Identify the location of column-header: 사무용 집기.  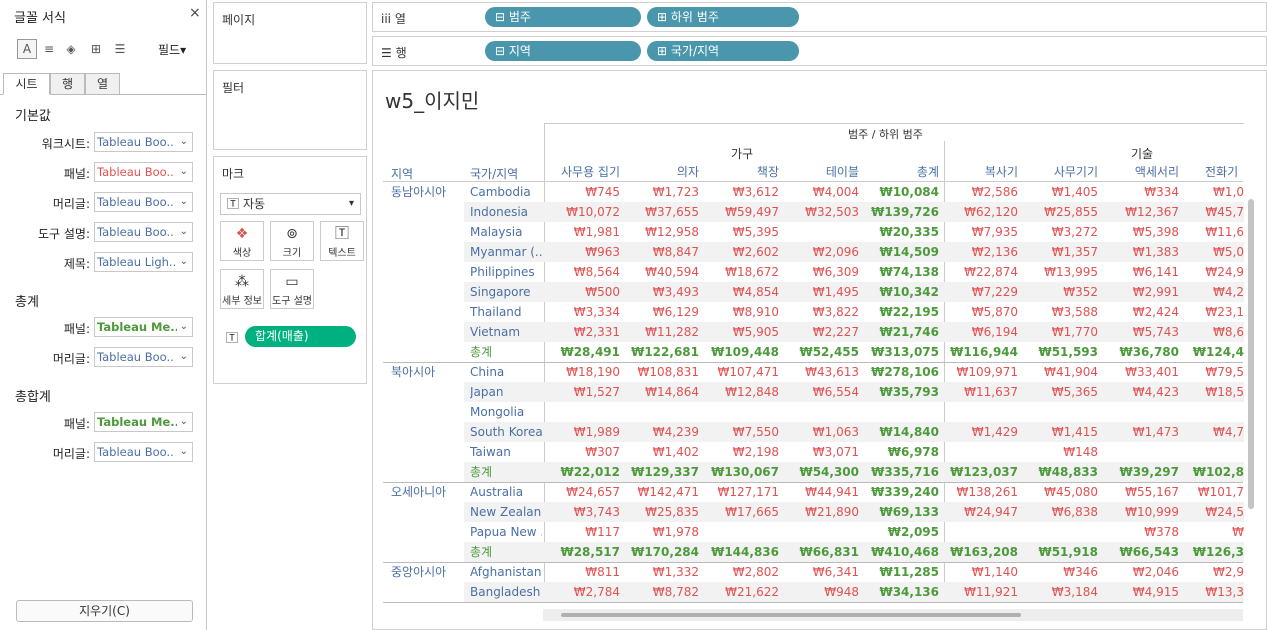
(582, 172).